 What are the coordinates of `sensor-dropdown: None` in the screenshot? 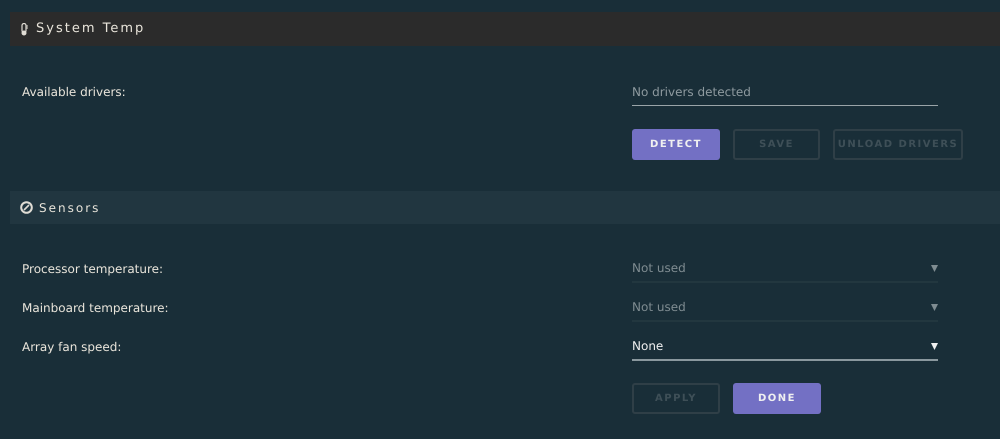 It's located at (785, 347).